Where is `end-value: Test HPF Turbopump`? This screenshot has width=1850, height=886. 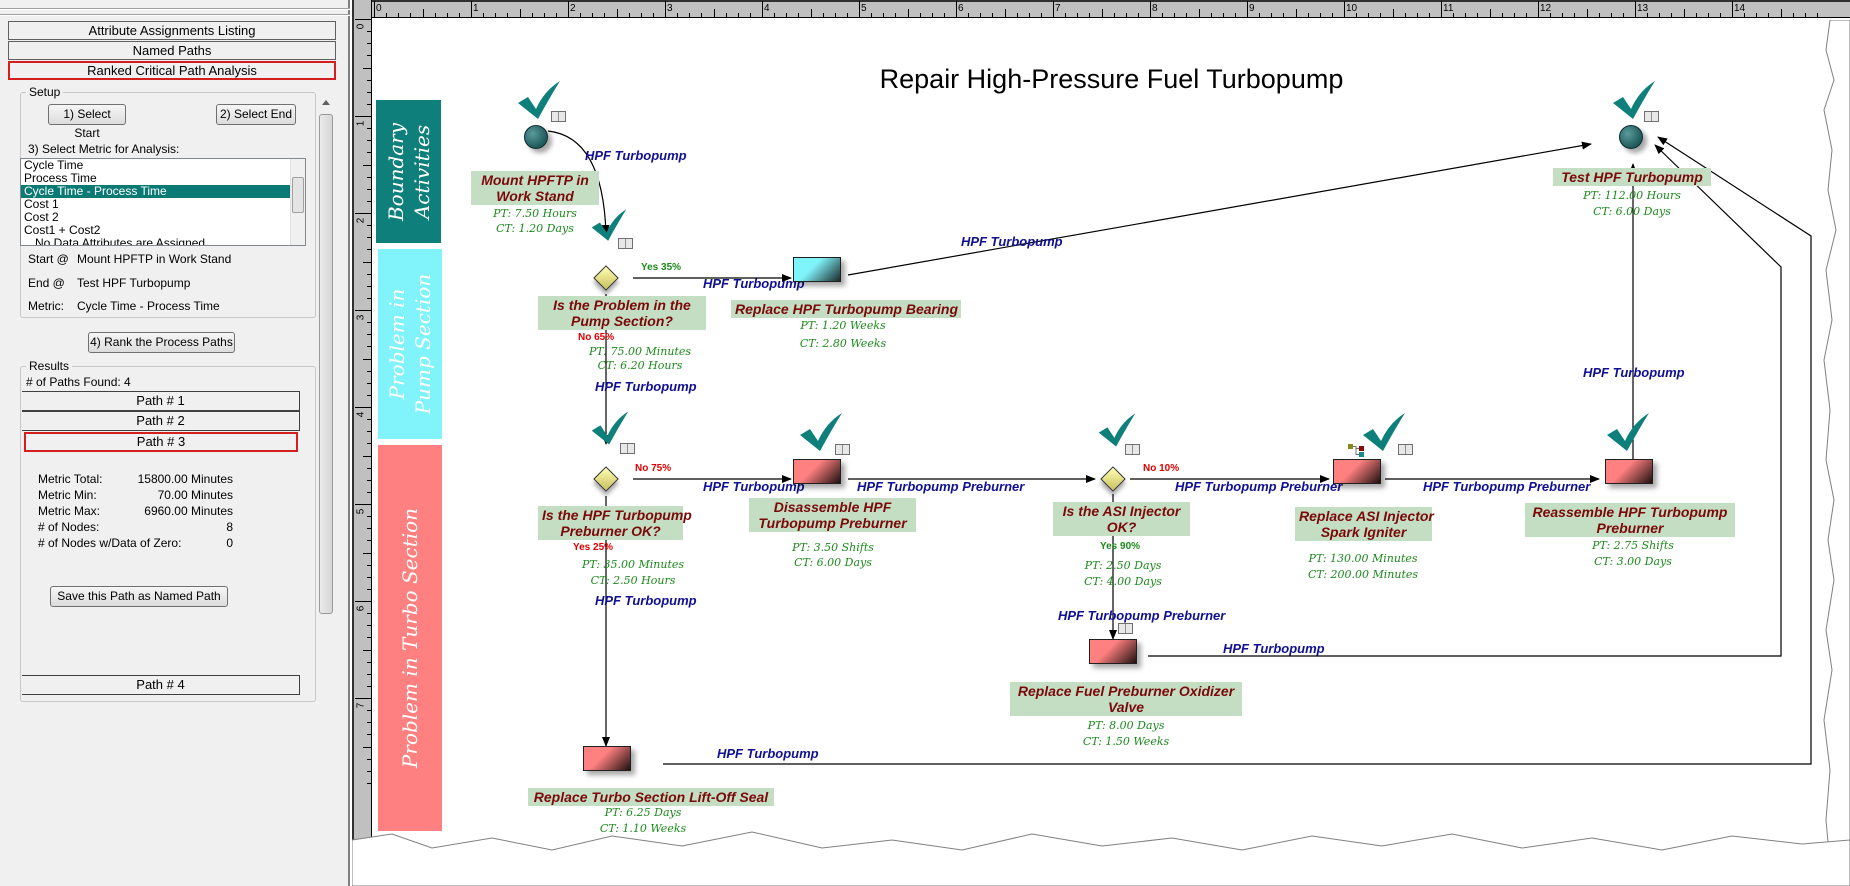
end-value: Test HPF Turbopump is located at coordinates (134, 283).